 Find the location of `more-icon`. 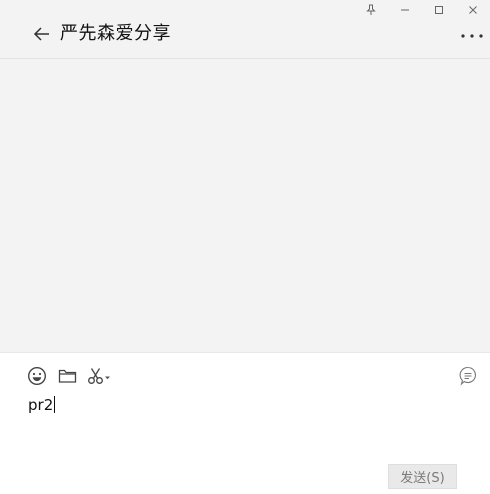

more-icon is located at coordinates (472, 36).